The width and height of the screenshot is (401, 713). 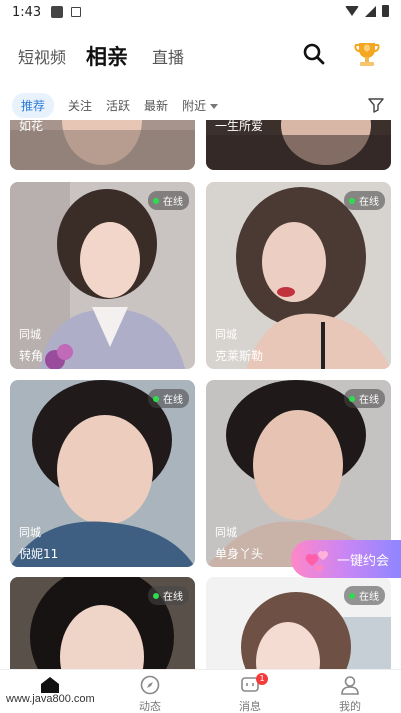 What do you see at coordinates (31, 126) in the screenshot?
I see `card-name: 如花` at bounding box center [31, 126].